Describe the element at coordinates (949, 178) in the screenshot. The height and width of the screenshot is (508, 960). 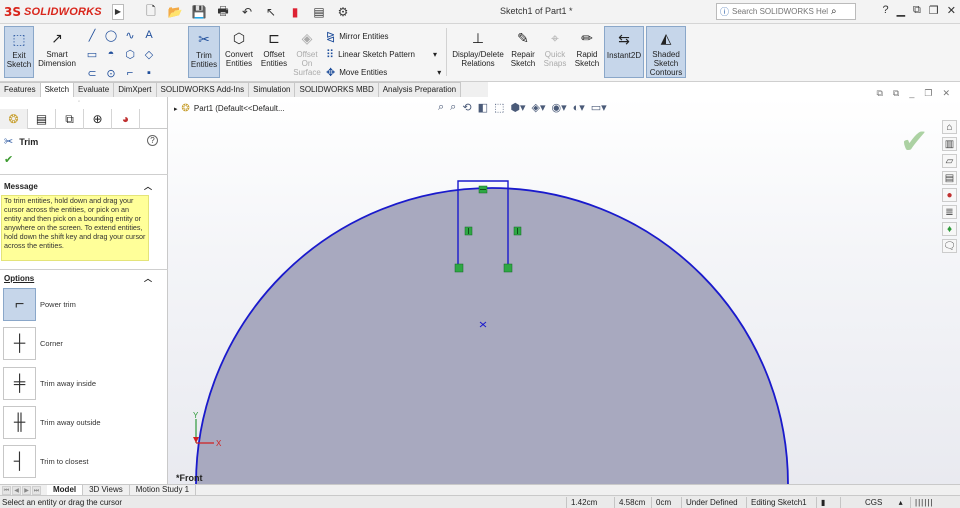
I see `file-explorer-icon: ▤` at that location.